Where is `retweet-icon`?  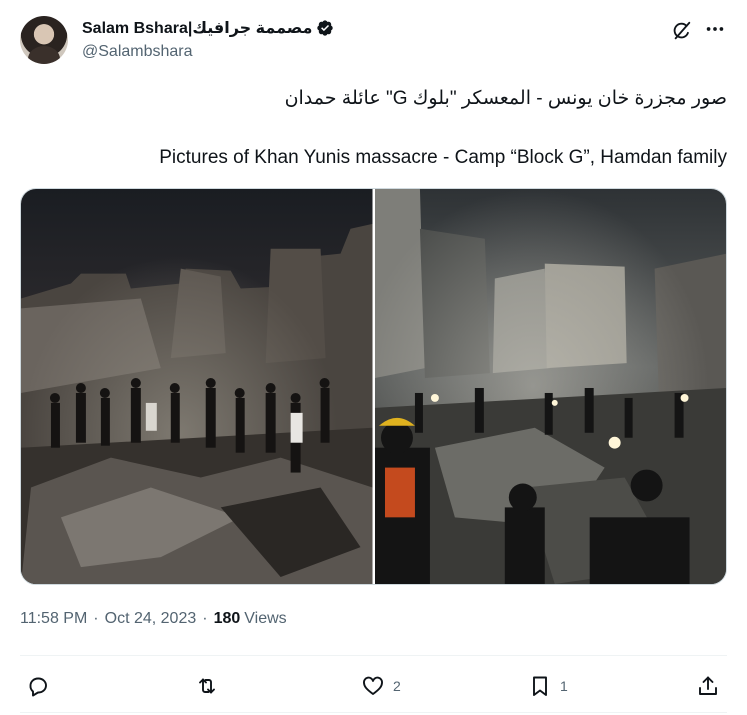 retweet-icon is located at coordinates (207, 686).